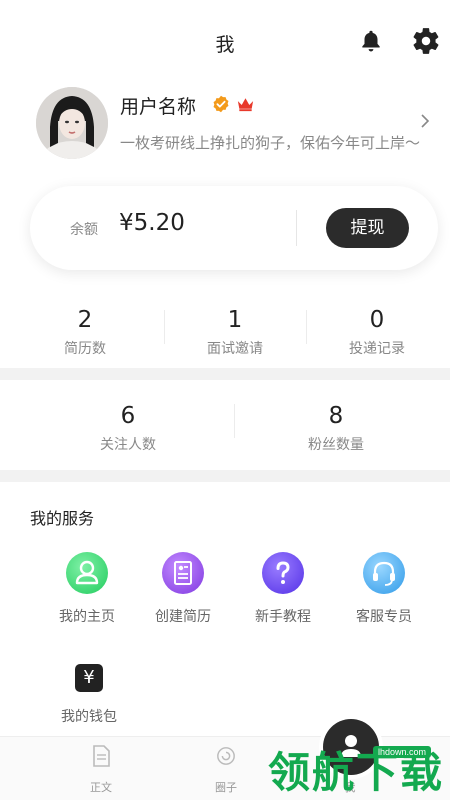 This screenshot has height=800, width=450. I want to click on service-label: 我的钱包, so click(89, 717).